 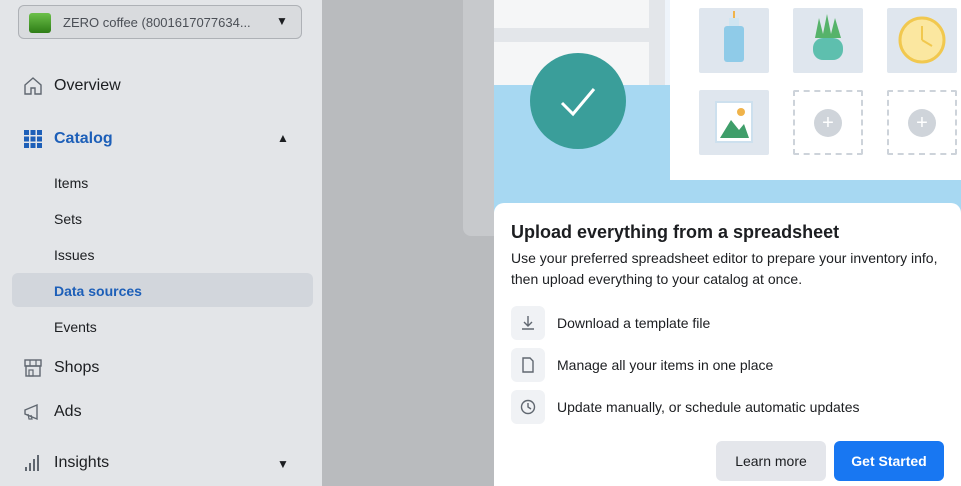 What do you see at coordinates (68, 219) in the screenshot?
I see `nav-sets: Sets` at bounding box center [68, 219].